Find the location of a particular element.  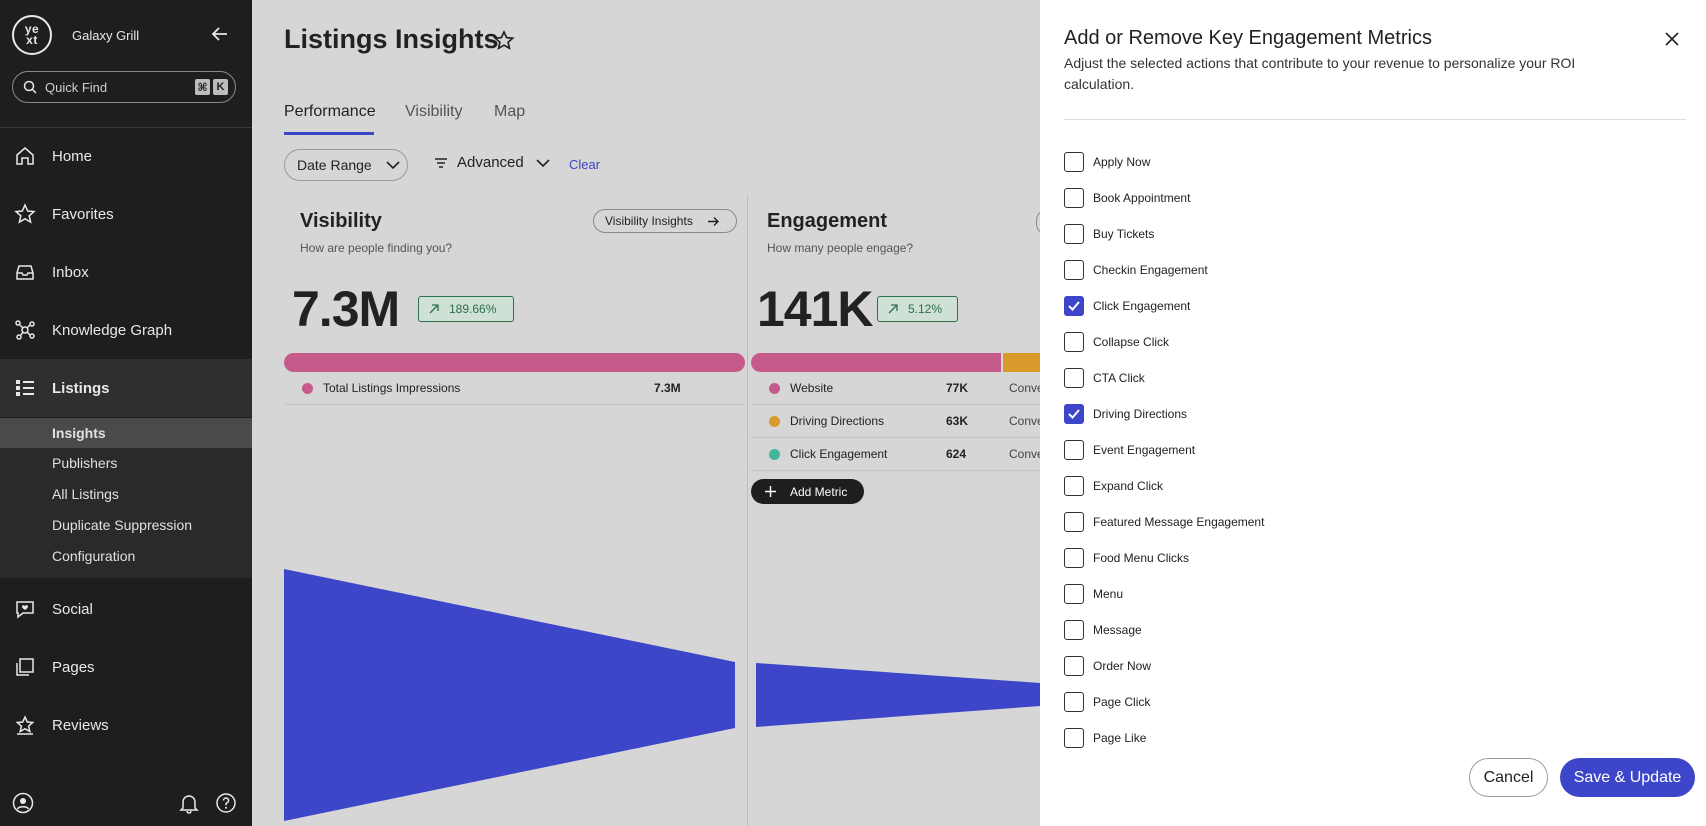

pages-icon is located at coordinates (25, 667).